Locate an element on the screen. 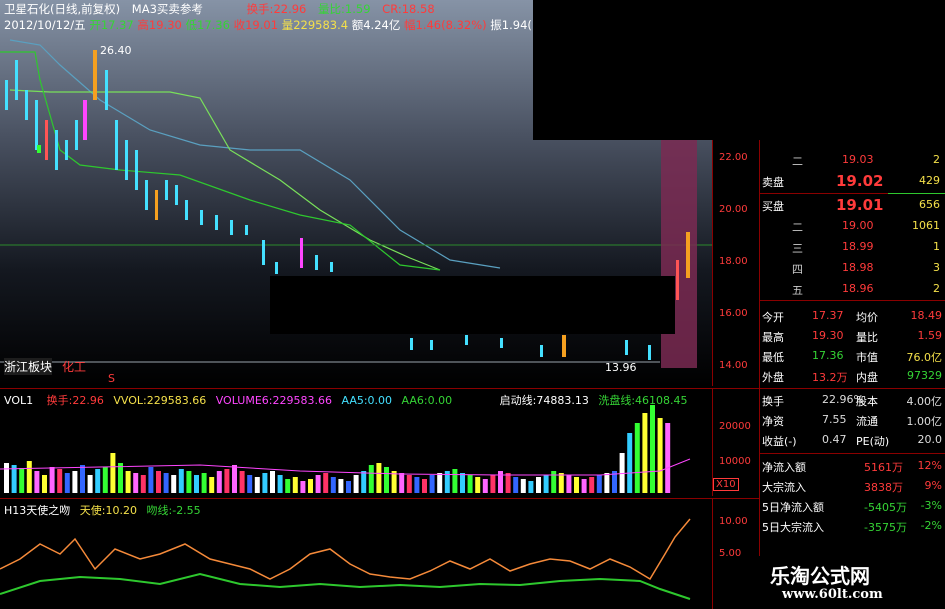  flow-label: 5日大宗流入 is located at coordinates (793, 527).